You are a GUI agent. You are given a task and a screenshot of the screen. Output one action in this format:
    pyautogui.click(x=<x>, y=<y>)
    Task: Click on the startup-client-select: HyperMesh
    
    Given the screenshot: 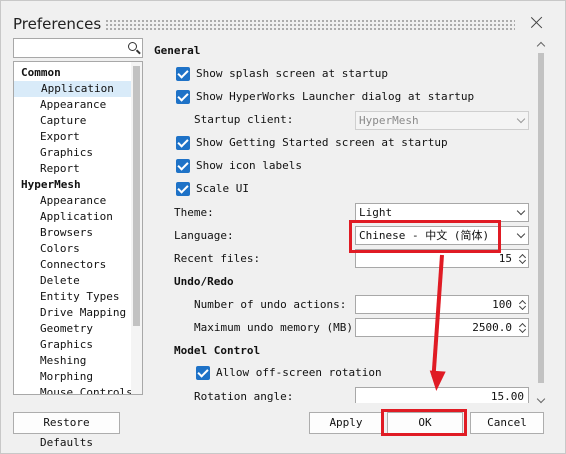 What is the action you would take?
    pyautogui.click(x=442, y=120)
    